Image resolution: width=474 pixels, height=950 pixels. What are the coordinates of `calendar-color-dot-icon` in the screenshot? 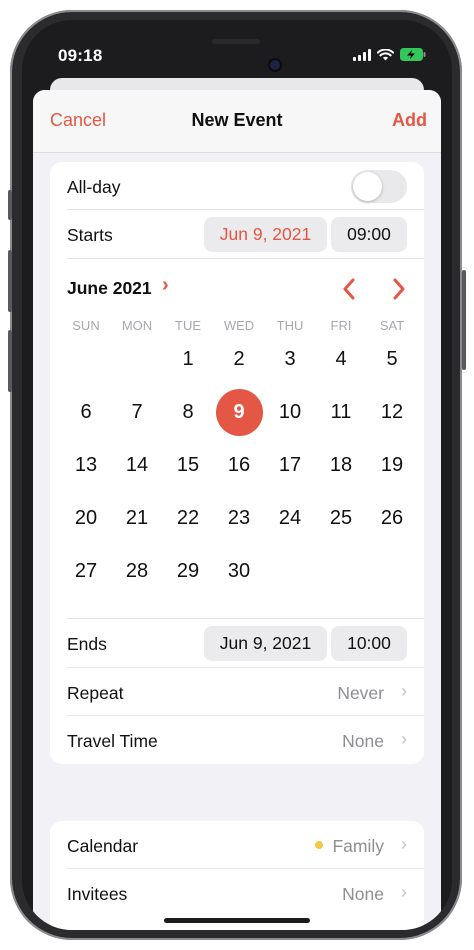 It's located at (319, 845).